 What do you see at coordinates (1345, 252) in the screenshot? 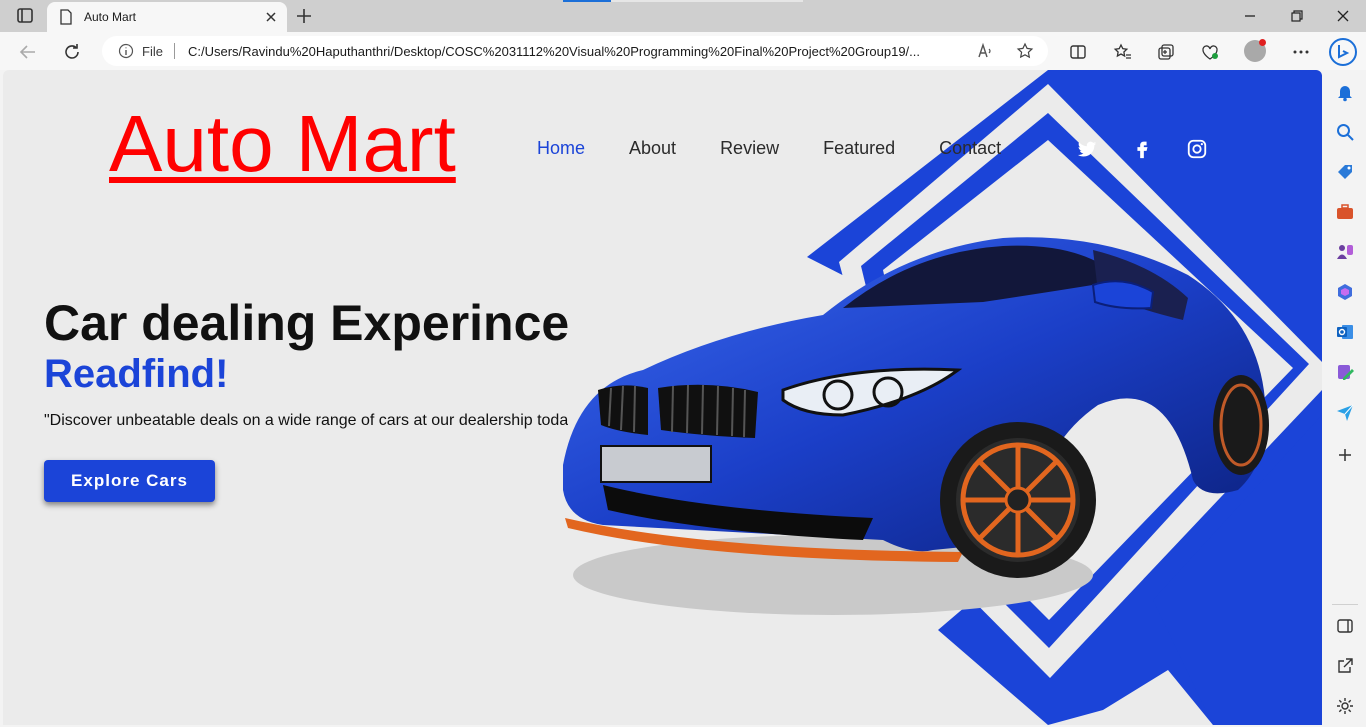
I see `games-icon` at bounding box center [1345, 252].